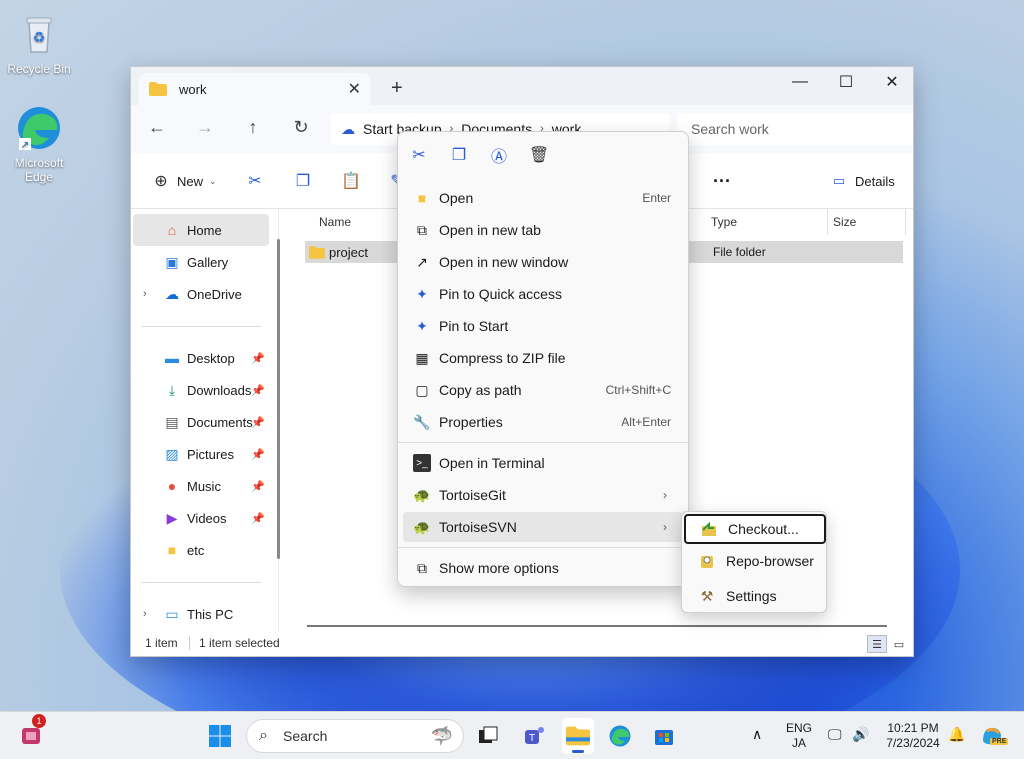 This screenshot has height=759, width=1024. Describe the element at coordinates (543, 358) in the screenshot. I see `menu-item-compress-zip: ▦ Compress to ZIP file` at that location.